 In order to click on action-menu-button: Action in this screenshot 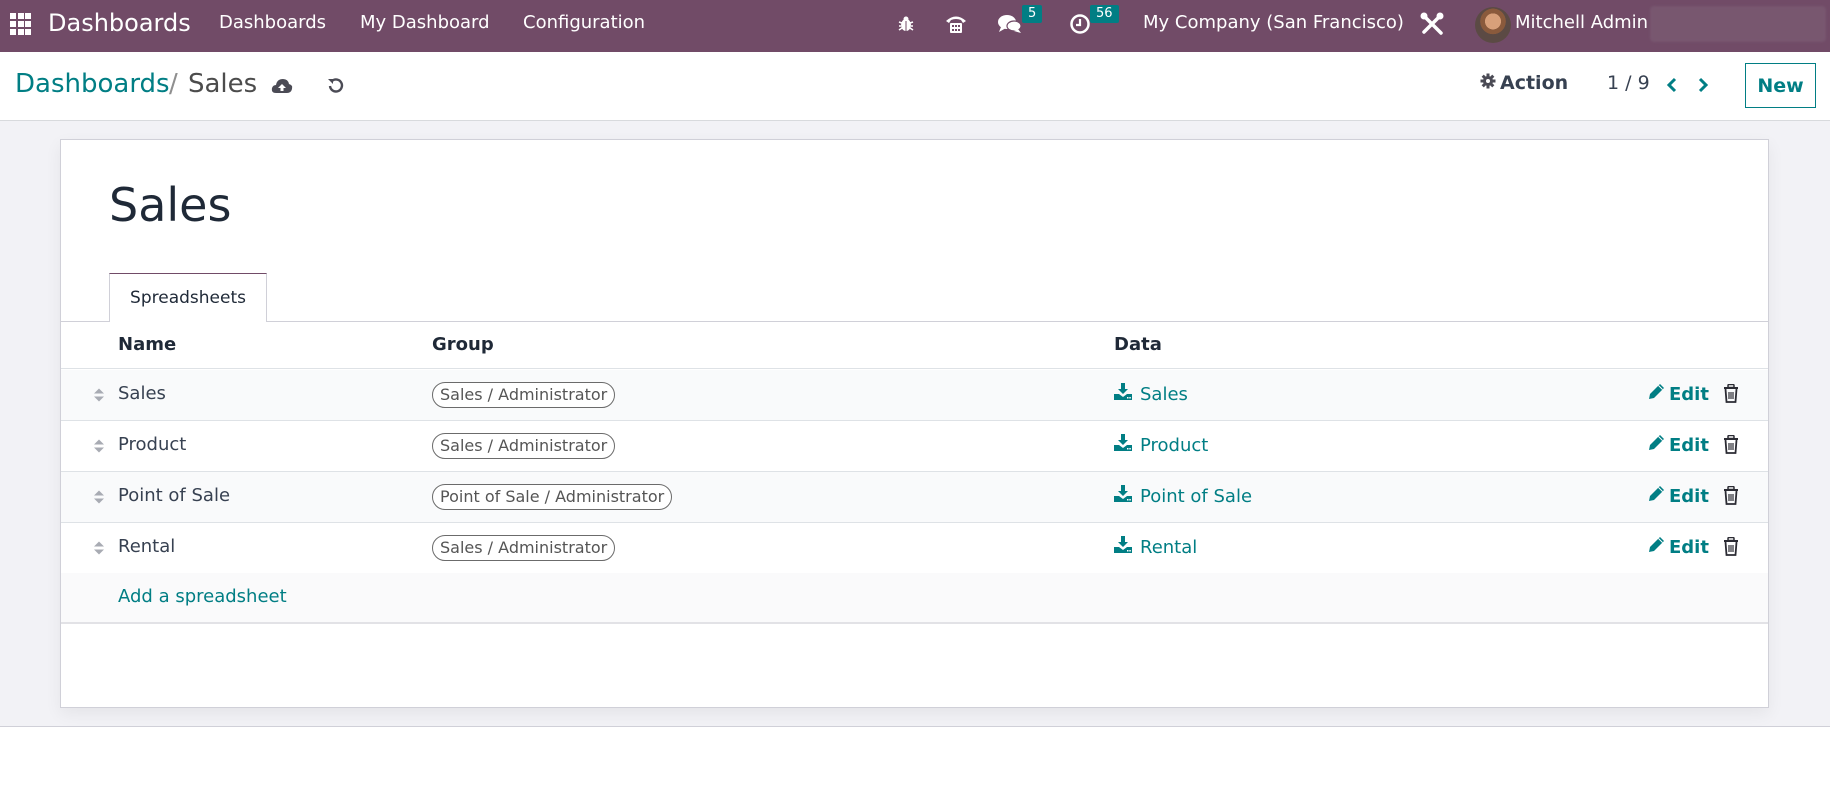, I will do `click(1524, 83)`.